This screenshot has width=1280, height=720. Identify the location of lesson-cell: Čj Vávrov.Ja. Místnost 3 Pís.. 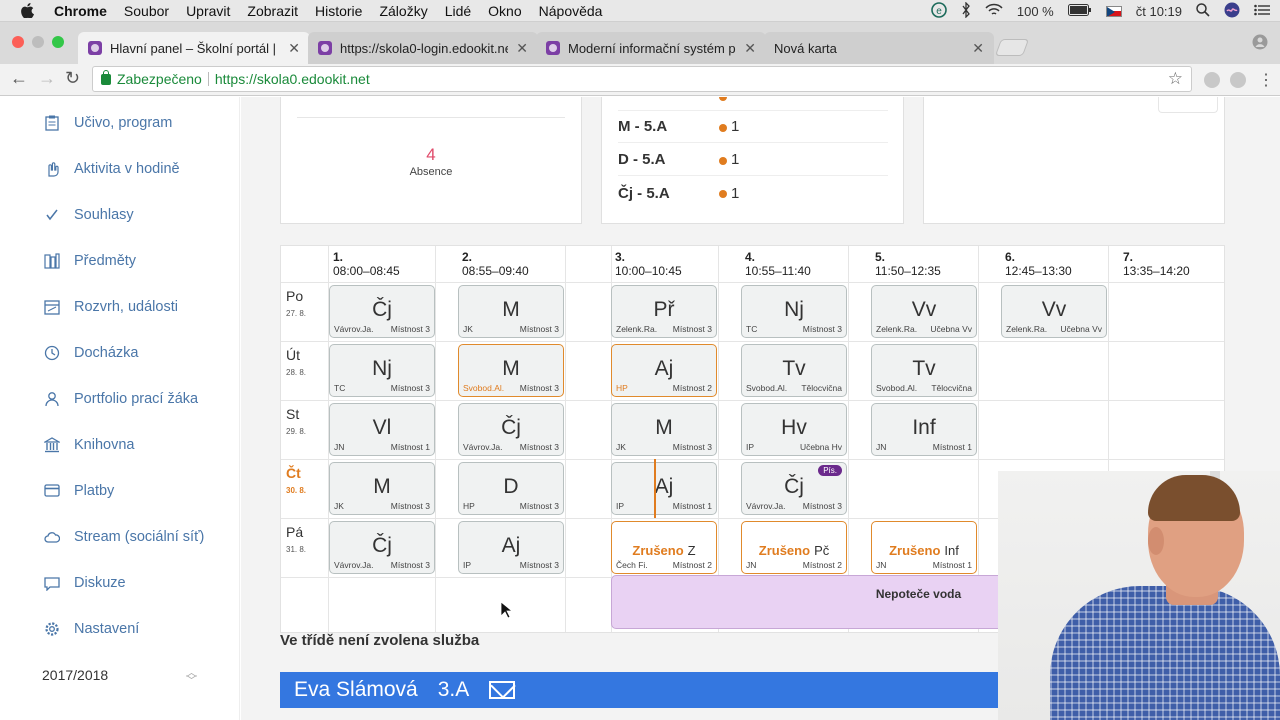
(794, 488).